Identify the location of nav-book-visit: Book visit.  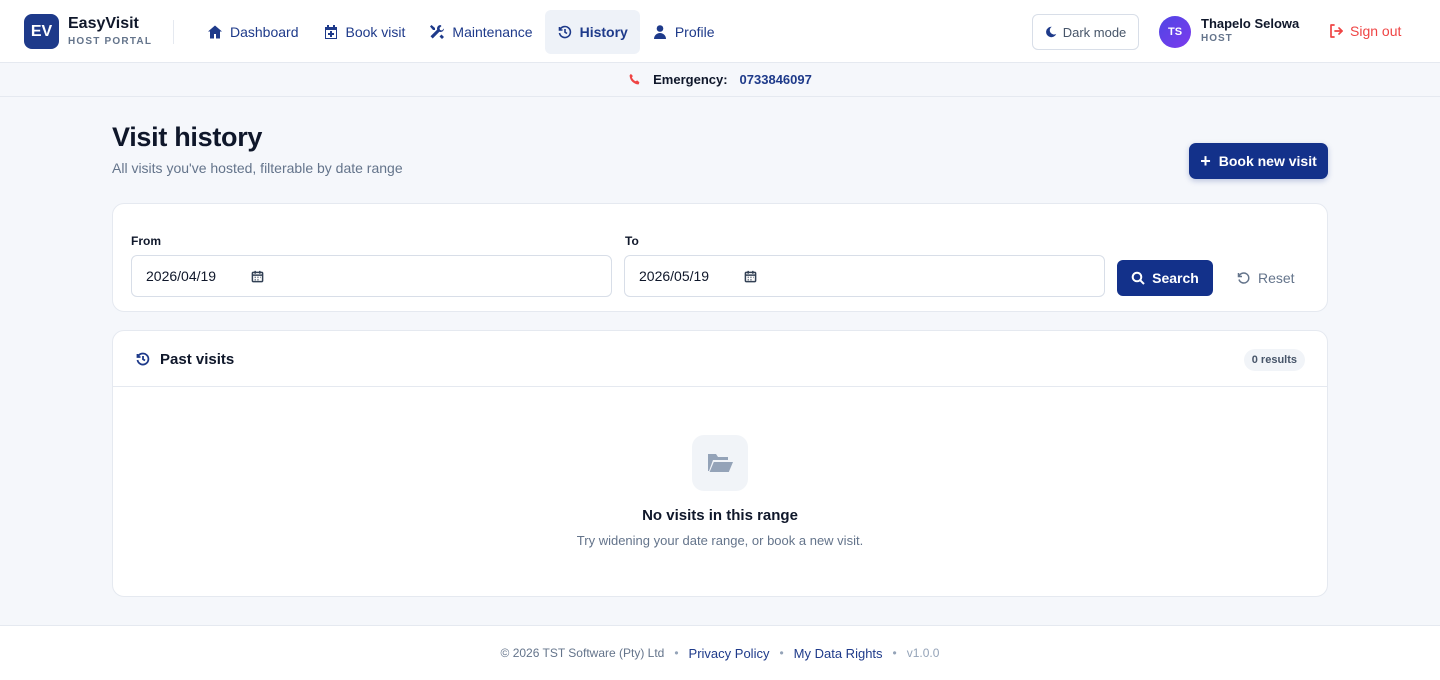
(364, 32).